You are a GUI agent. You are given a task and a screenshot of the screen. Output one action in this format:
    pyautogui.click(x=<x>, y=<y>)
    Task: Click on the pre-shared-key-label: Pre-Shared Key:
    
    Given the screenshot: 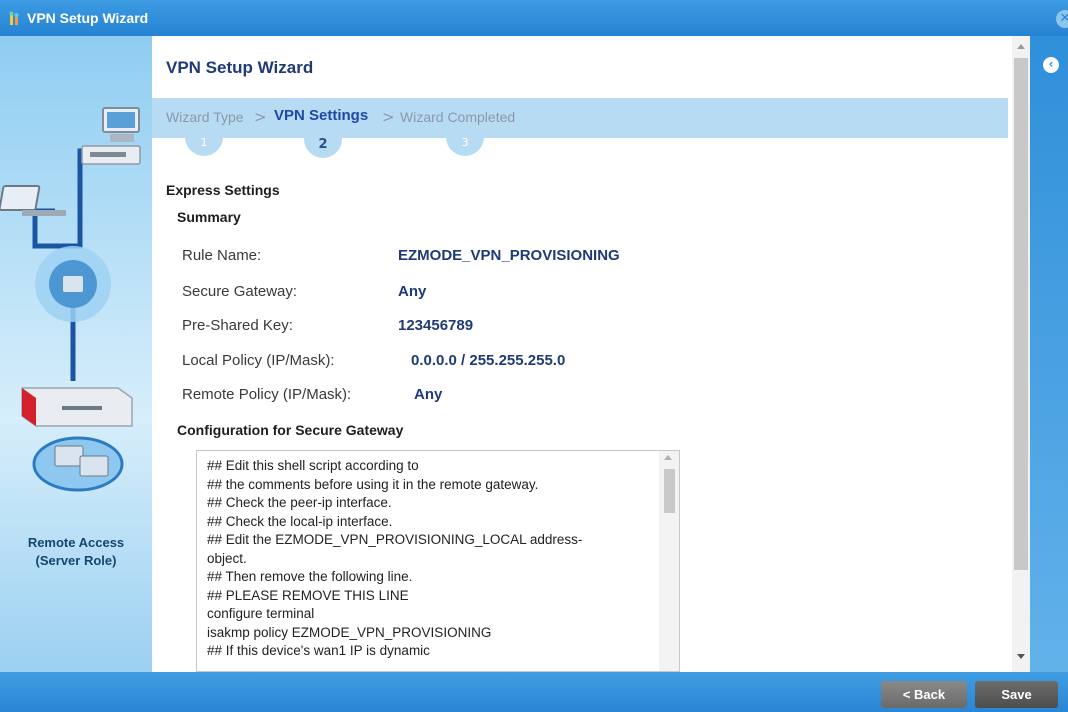 What is the action you would take?
    pyautogui.click(x=237, y=325)
    